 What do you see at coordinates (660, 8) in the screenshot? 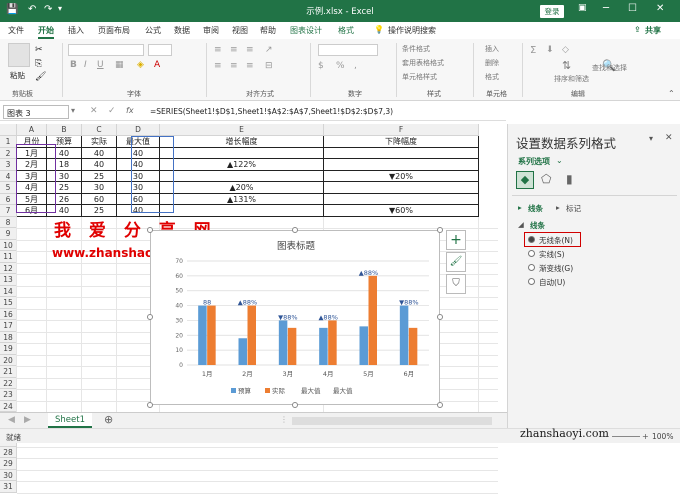
I see `close-icon: ✕` at bounding box center [660, 8].